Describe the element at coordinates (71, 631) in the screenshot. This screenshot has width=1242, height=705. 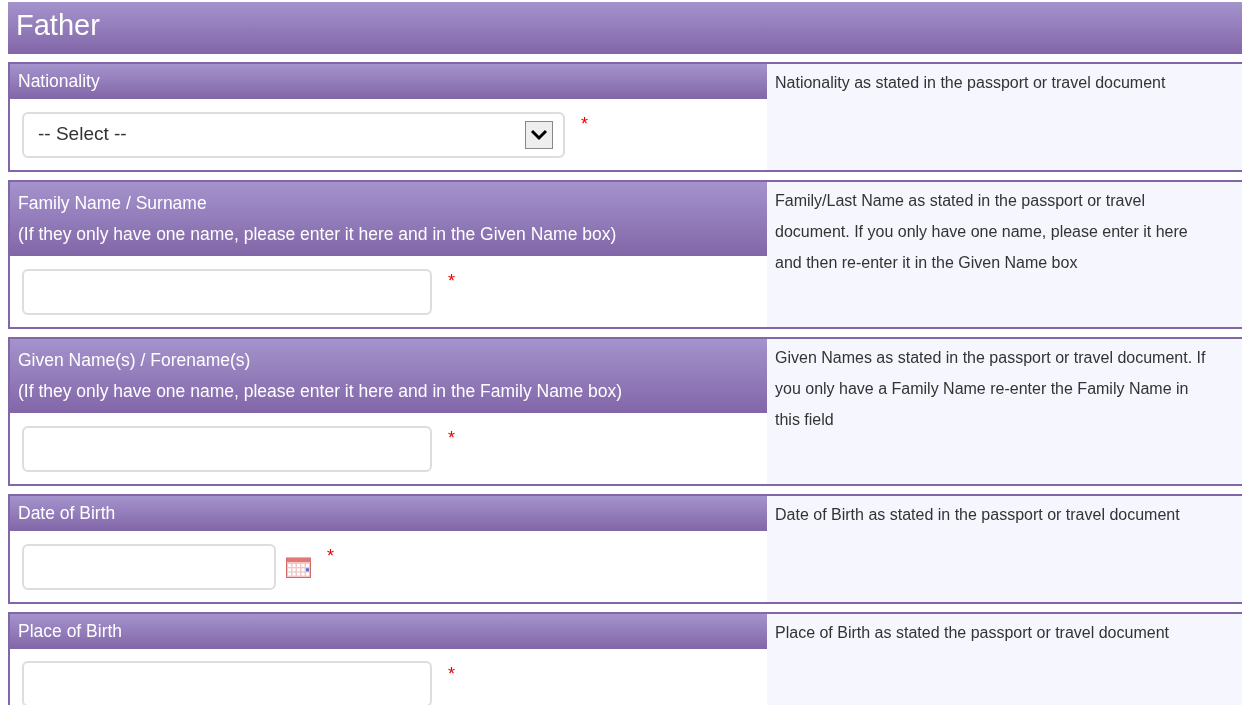
I see `field-label: Place of Birth` at that location.